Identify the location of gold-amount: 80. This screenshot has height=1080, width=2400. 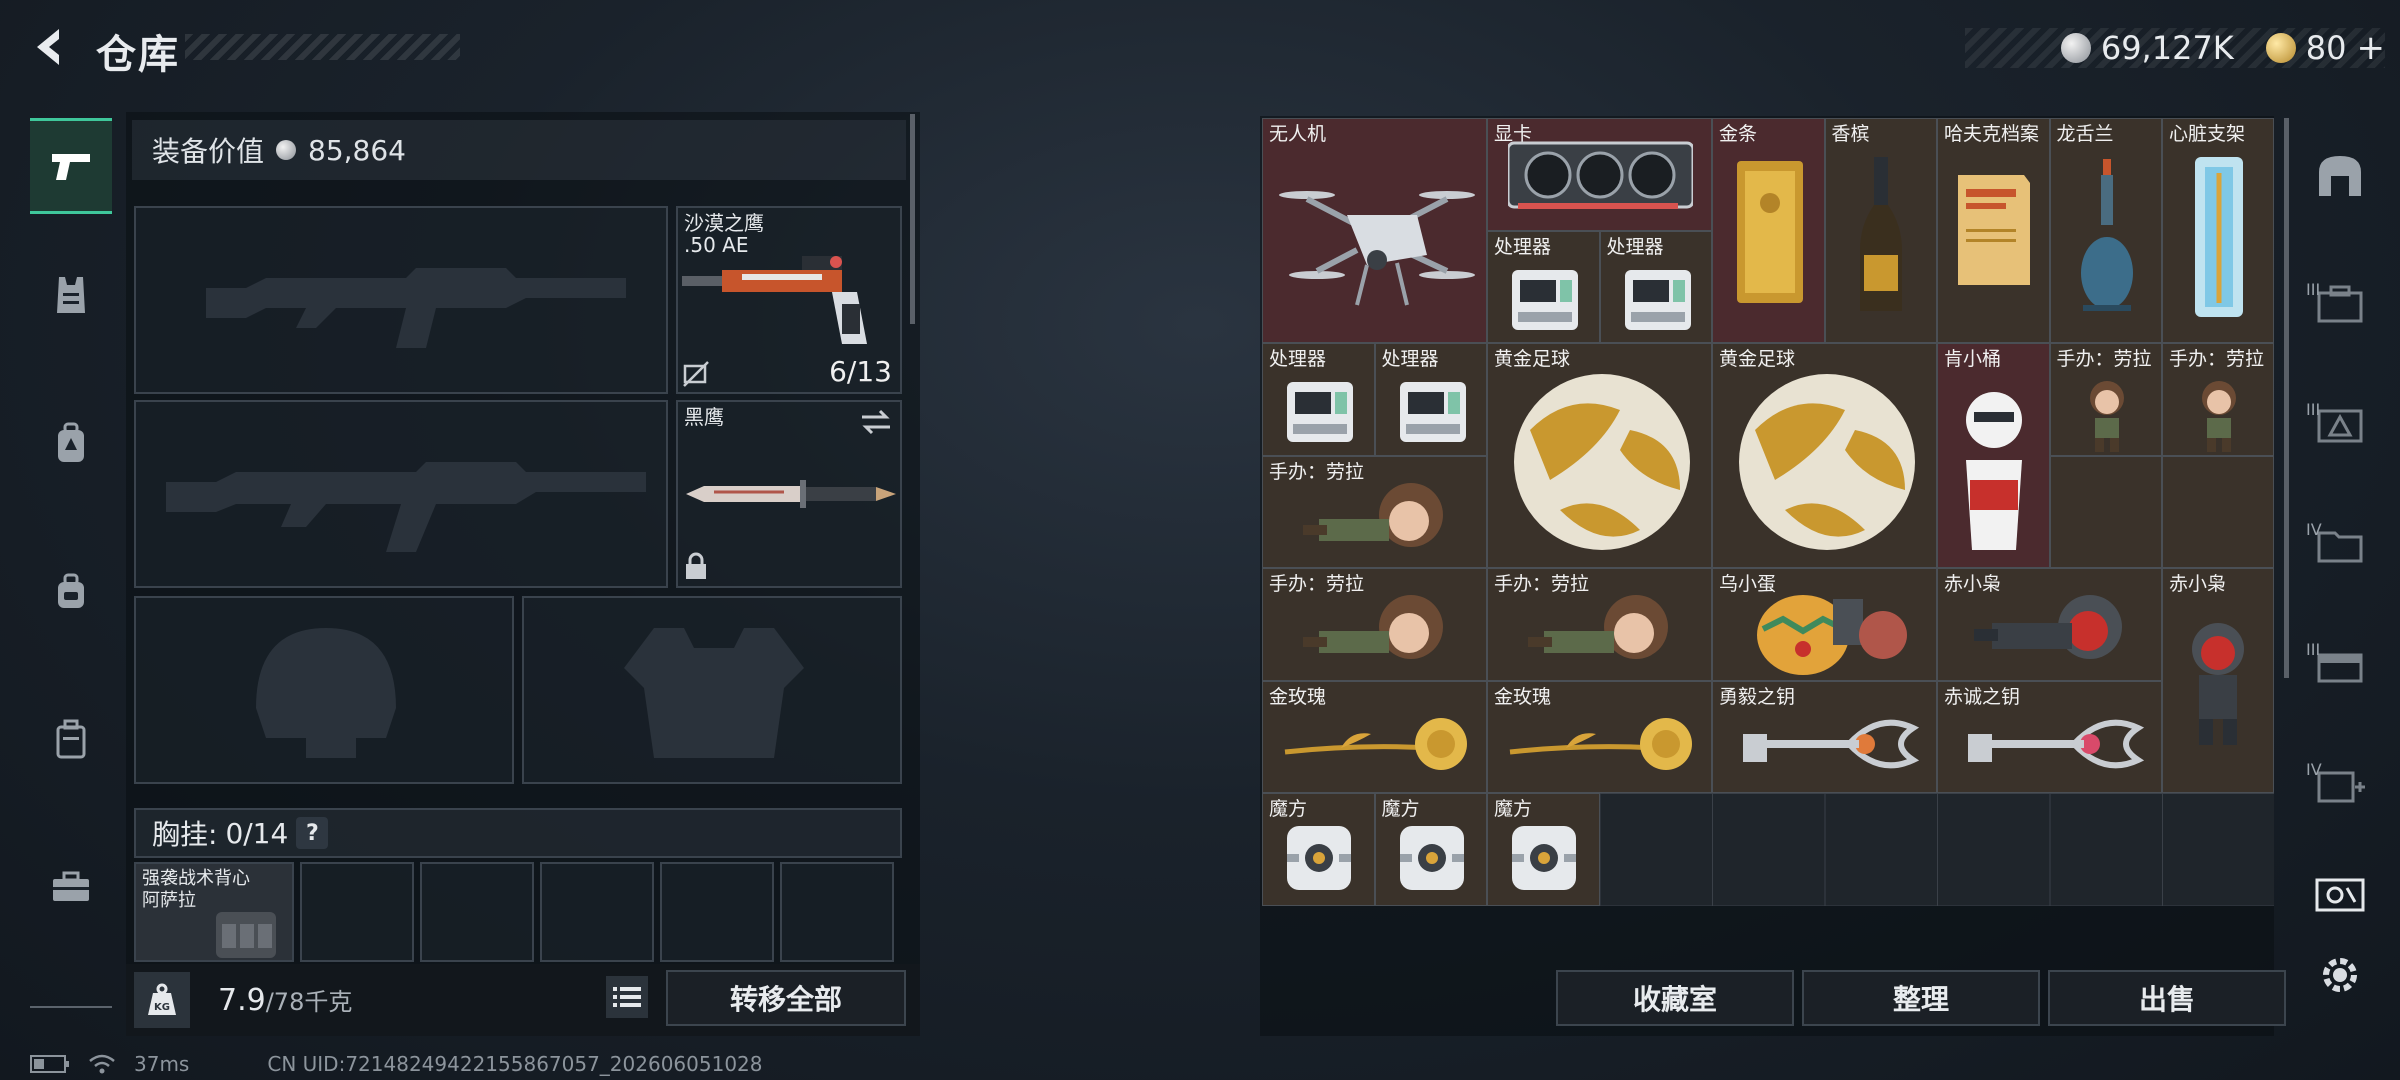
(2326, 48).